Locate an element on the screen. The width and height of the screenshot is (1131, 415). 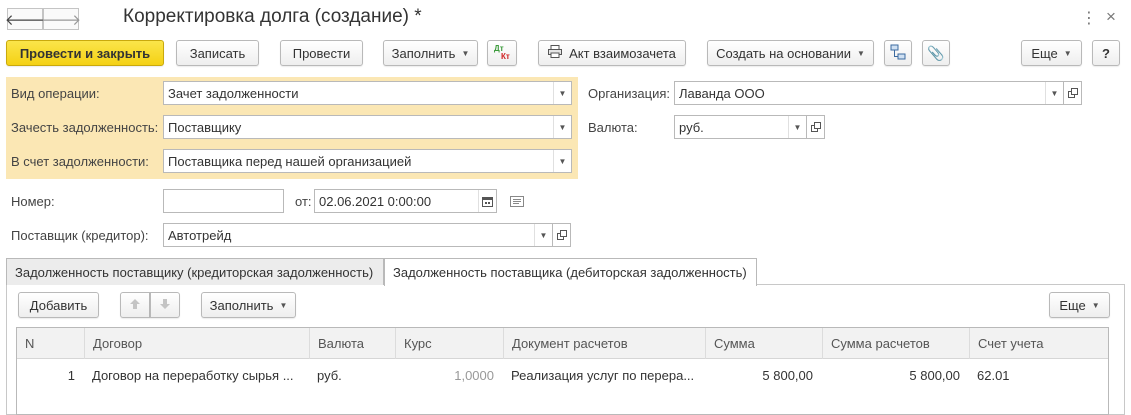
supplier-value: Автотрейд is located at coordinates (200, 235).